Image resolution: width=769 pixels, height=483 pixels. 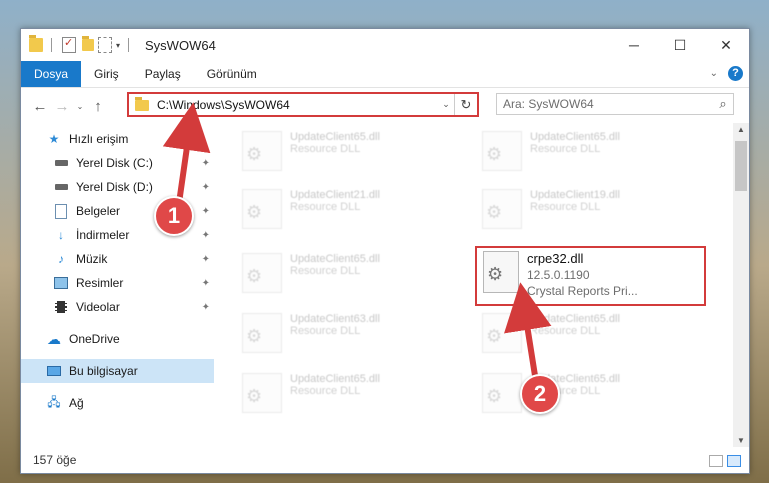 I want to click on expand-ribbon-icon: ⌄, so click(x=714, y=73).